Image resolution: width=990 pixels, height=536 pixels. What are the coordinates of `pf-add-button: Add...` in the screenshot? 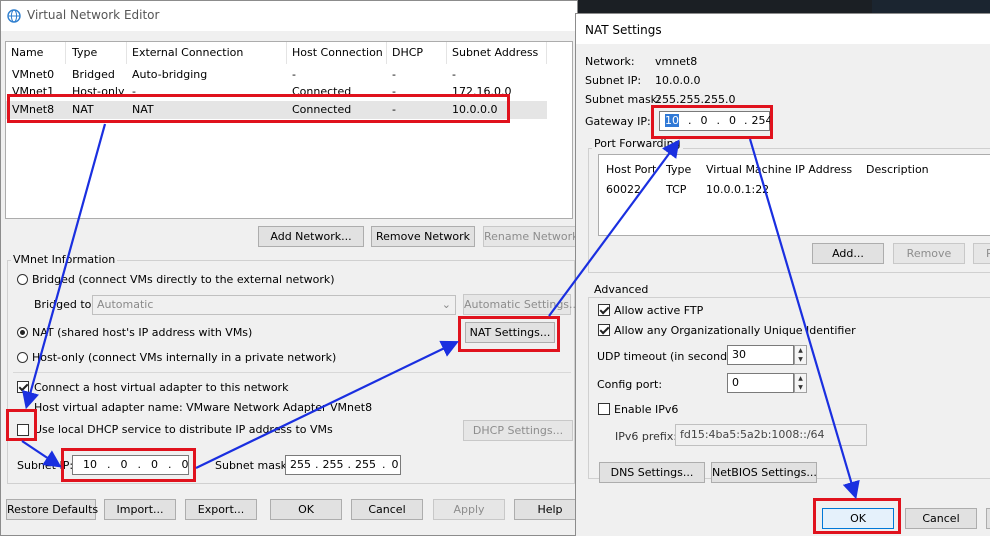 It's located at (848, 253).